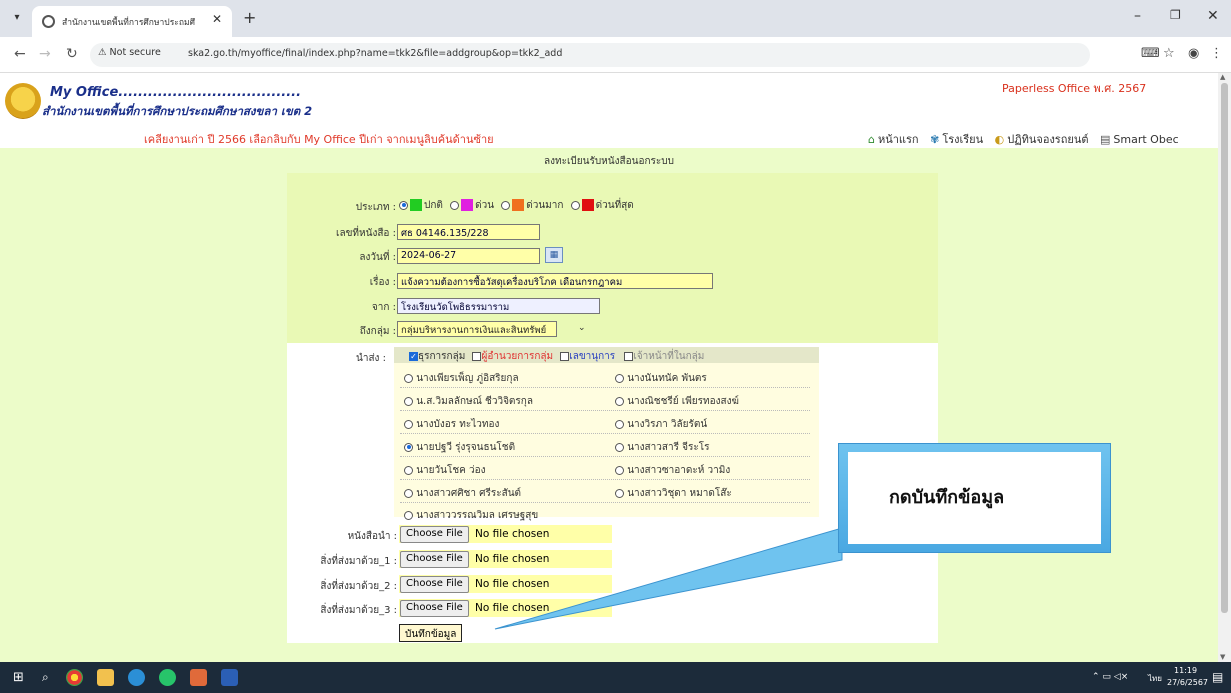 The height and width of the screenshot is (693, 1231). I want to click on tab-search-icon: ▾, so click(17, 18).